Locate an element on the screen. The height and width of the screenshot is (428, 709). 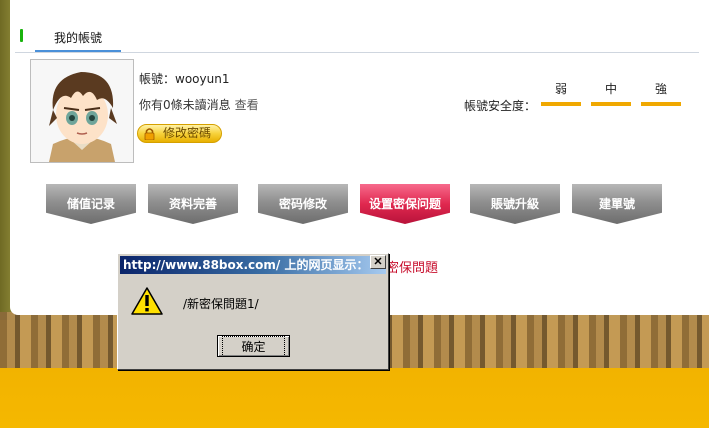
change-password-button: 修改密碼 is located at coordinates (179, 133).